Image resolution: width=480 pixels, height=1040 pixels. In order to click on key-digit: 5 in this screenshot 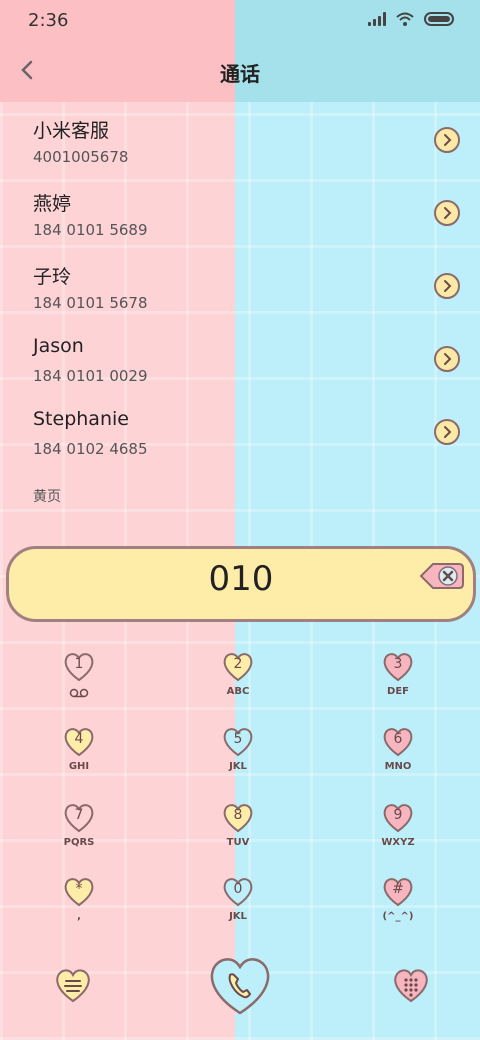, I will do `click(238, 739)`.